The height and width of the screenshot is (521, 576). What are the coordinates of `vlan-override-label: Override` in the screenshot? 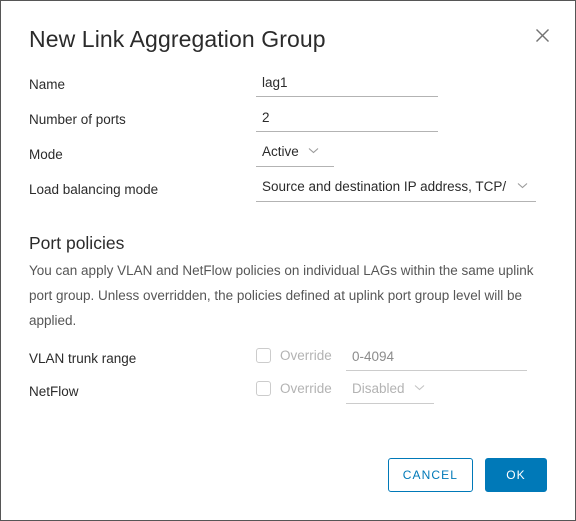 It's located at (306, 355).